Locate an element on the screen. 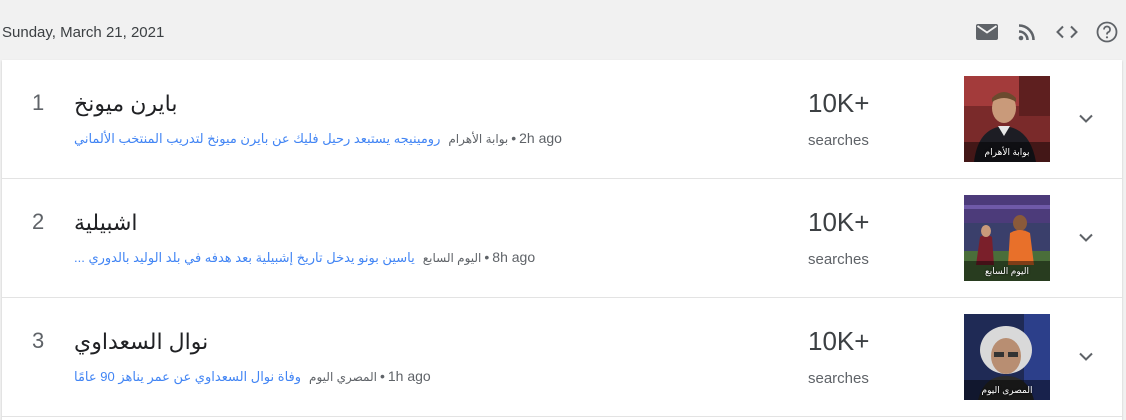 This screenshot has height=420, width=1126. thumbnail-caption: بوابة الأهرام is located at coordinates (1007, 152).